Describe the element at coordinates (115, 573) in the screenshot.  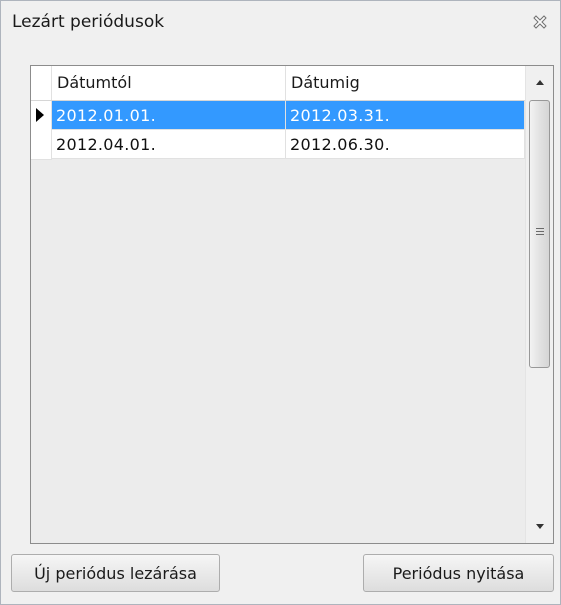
I see `close-new-period-button: Új periódus lezárása` at that location.